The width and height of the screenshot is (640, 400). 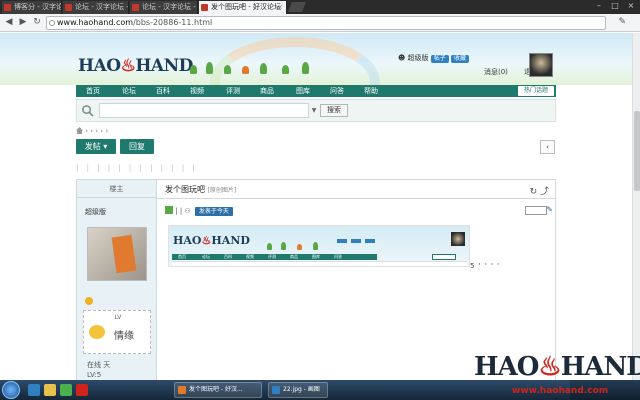 I want to click on site-logo: HAO♨HAND, so click(x=135, y=66).